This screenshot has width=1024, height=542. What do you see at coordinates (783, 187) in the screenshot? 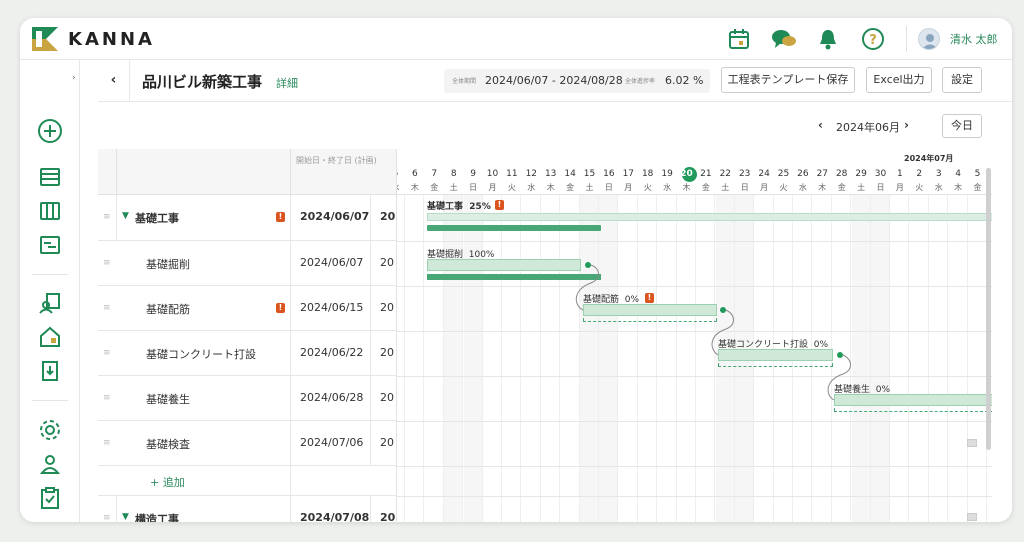
I see `weekday-label: 火` at bounding box center [783, 187].